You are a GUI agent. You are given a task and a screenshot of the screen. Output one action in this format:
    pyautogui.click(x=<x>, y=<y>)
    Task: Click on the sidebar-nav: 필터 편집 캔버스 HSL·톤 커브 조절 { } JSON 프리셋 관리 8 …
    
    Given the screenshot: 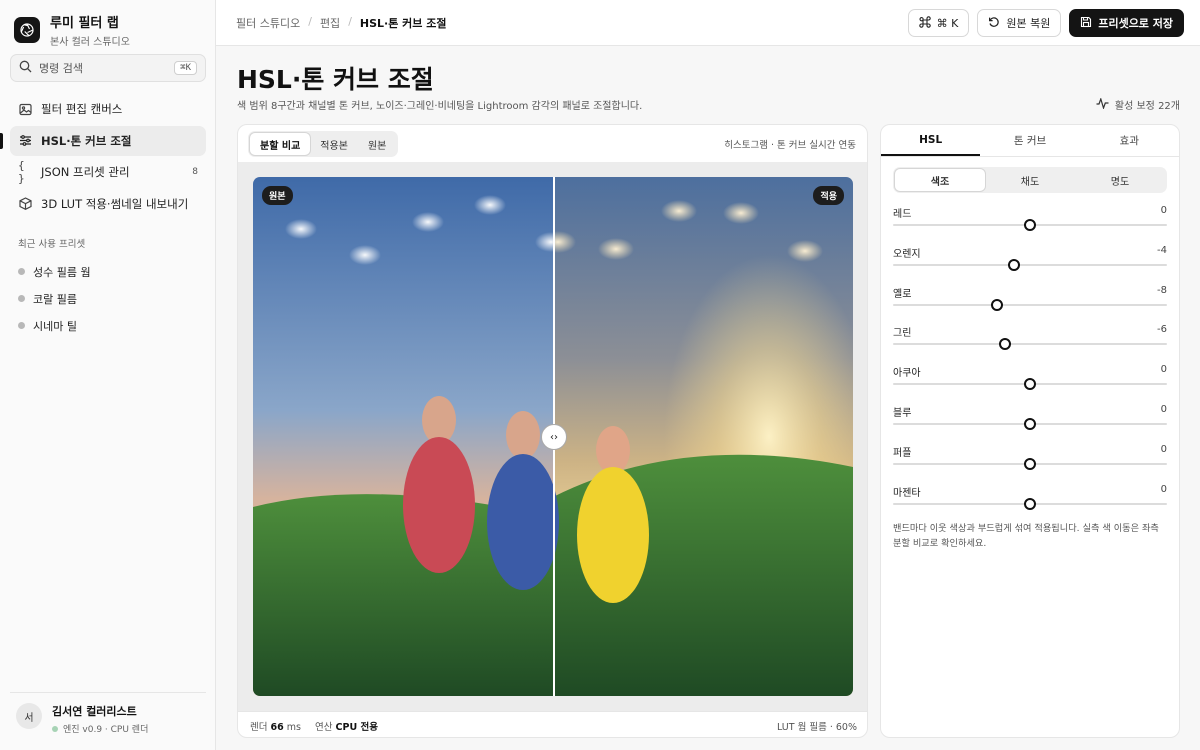 What is the action you would take?
    pyautogui.click(x=103, y=157)
    